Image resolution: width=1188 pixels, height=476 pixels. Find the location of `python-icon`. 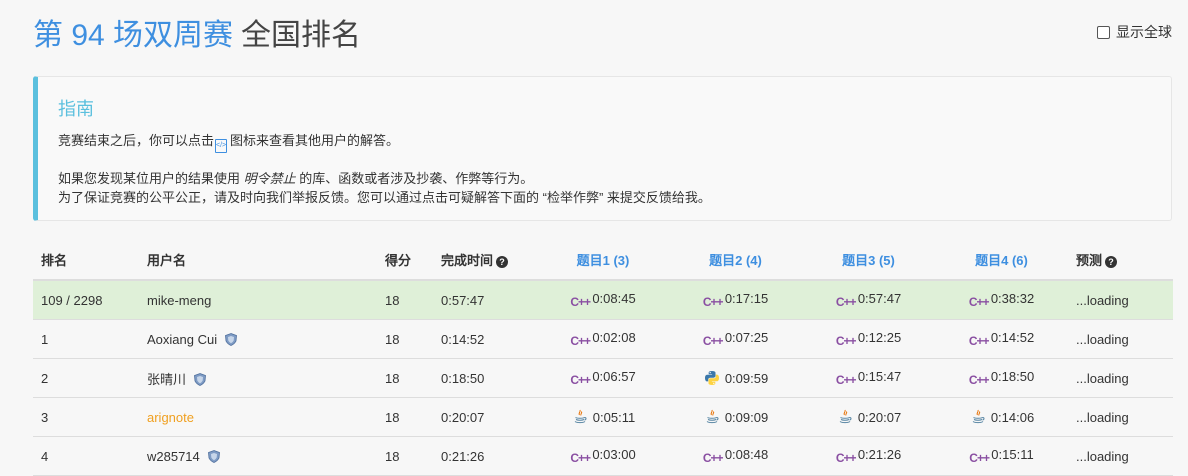

python-icon is located at coordinates (712, 377).